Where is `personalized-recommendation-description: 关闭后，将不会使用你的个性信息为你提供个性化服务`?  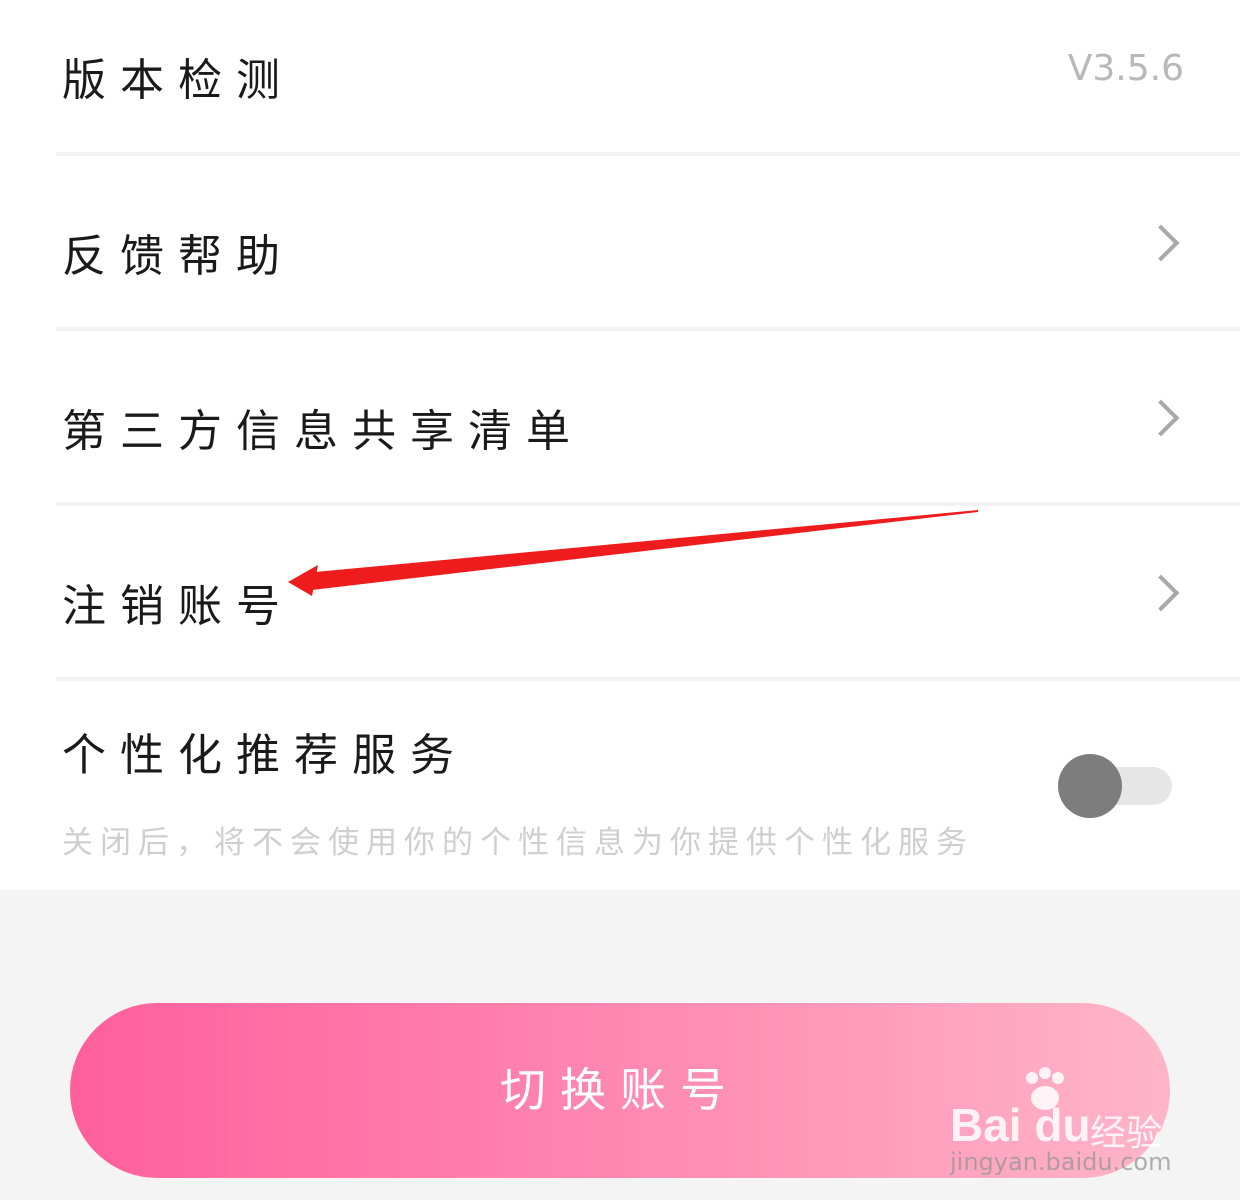
personalized-recommendation-description: 关闭后，将不会使用你的个性信息为你提供个性化服务 is located at coordinates (518, 843).